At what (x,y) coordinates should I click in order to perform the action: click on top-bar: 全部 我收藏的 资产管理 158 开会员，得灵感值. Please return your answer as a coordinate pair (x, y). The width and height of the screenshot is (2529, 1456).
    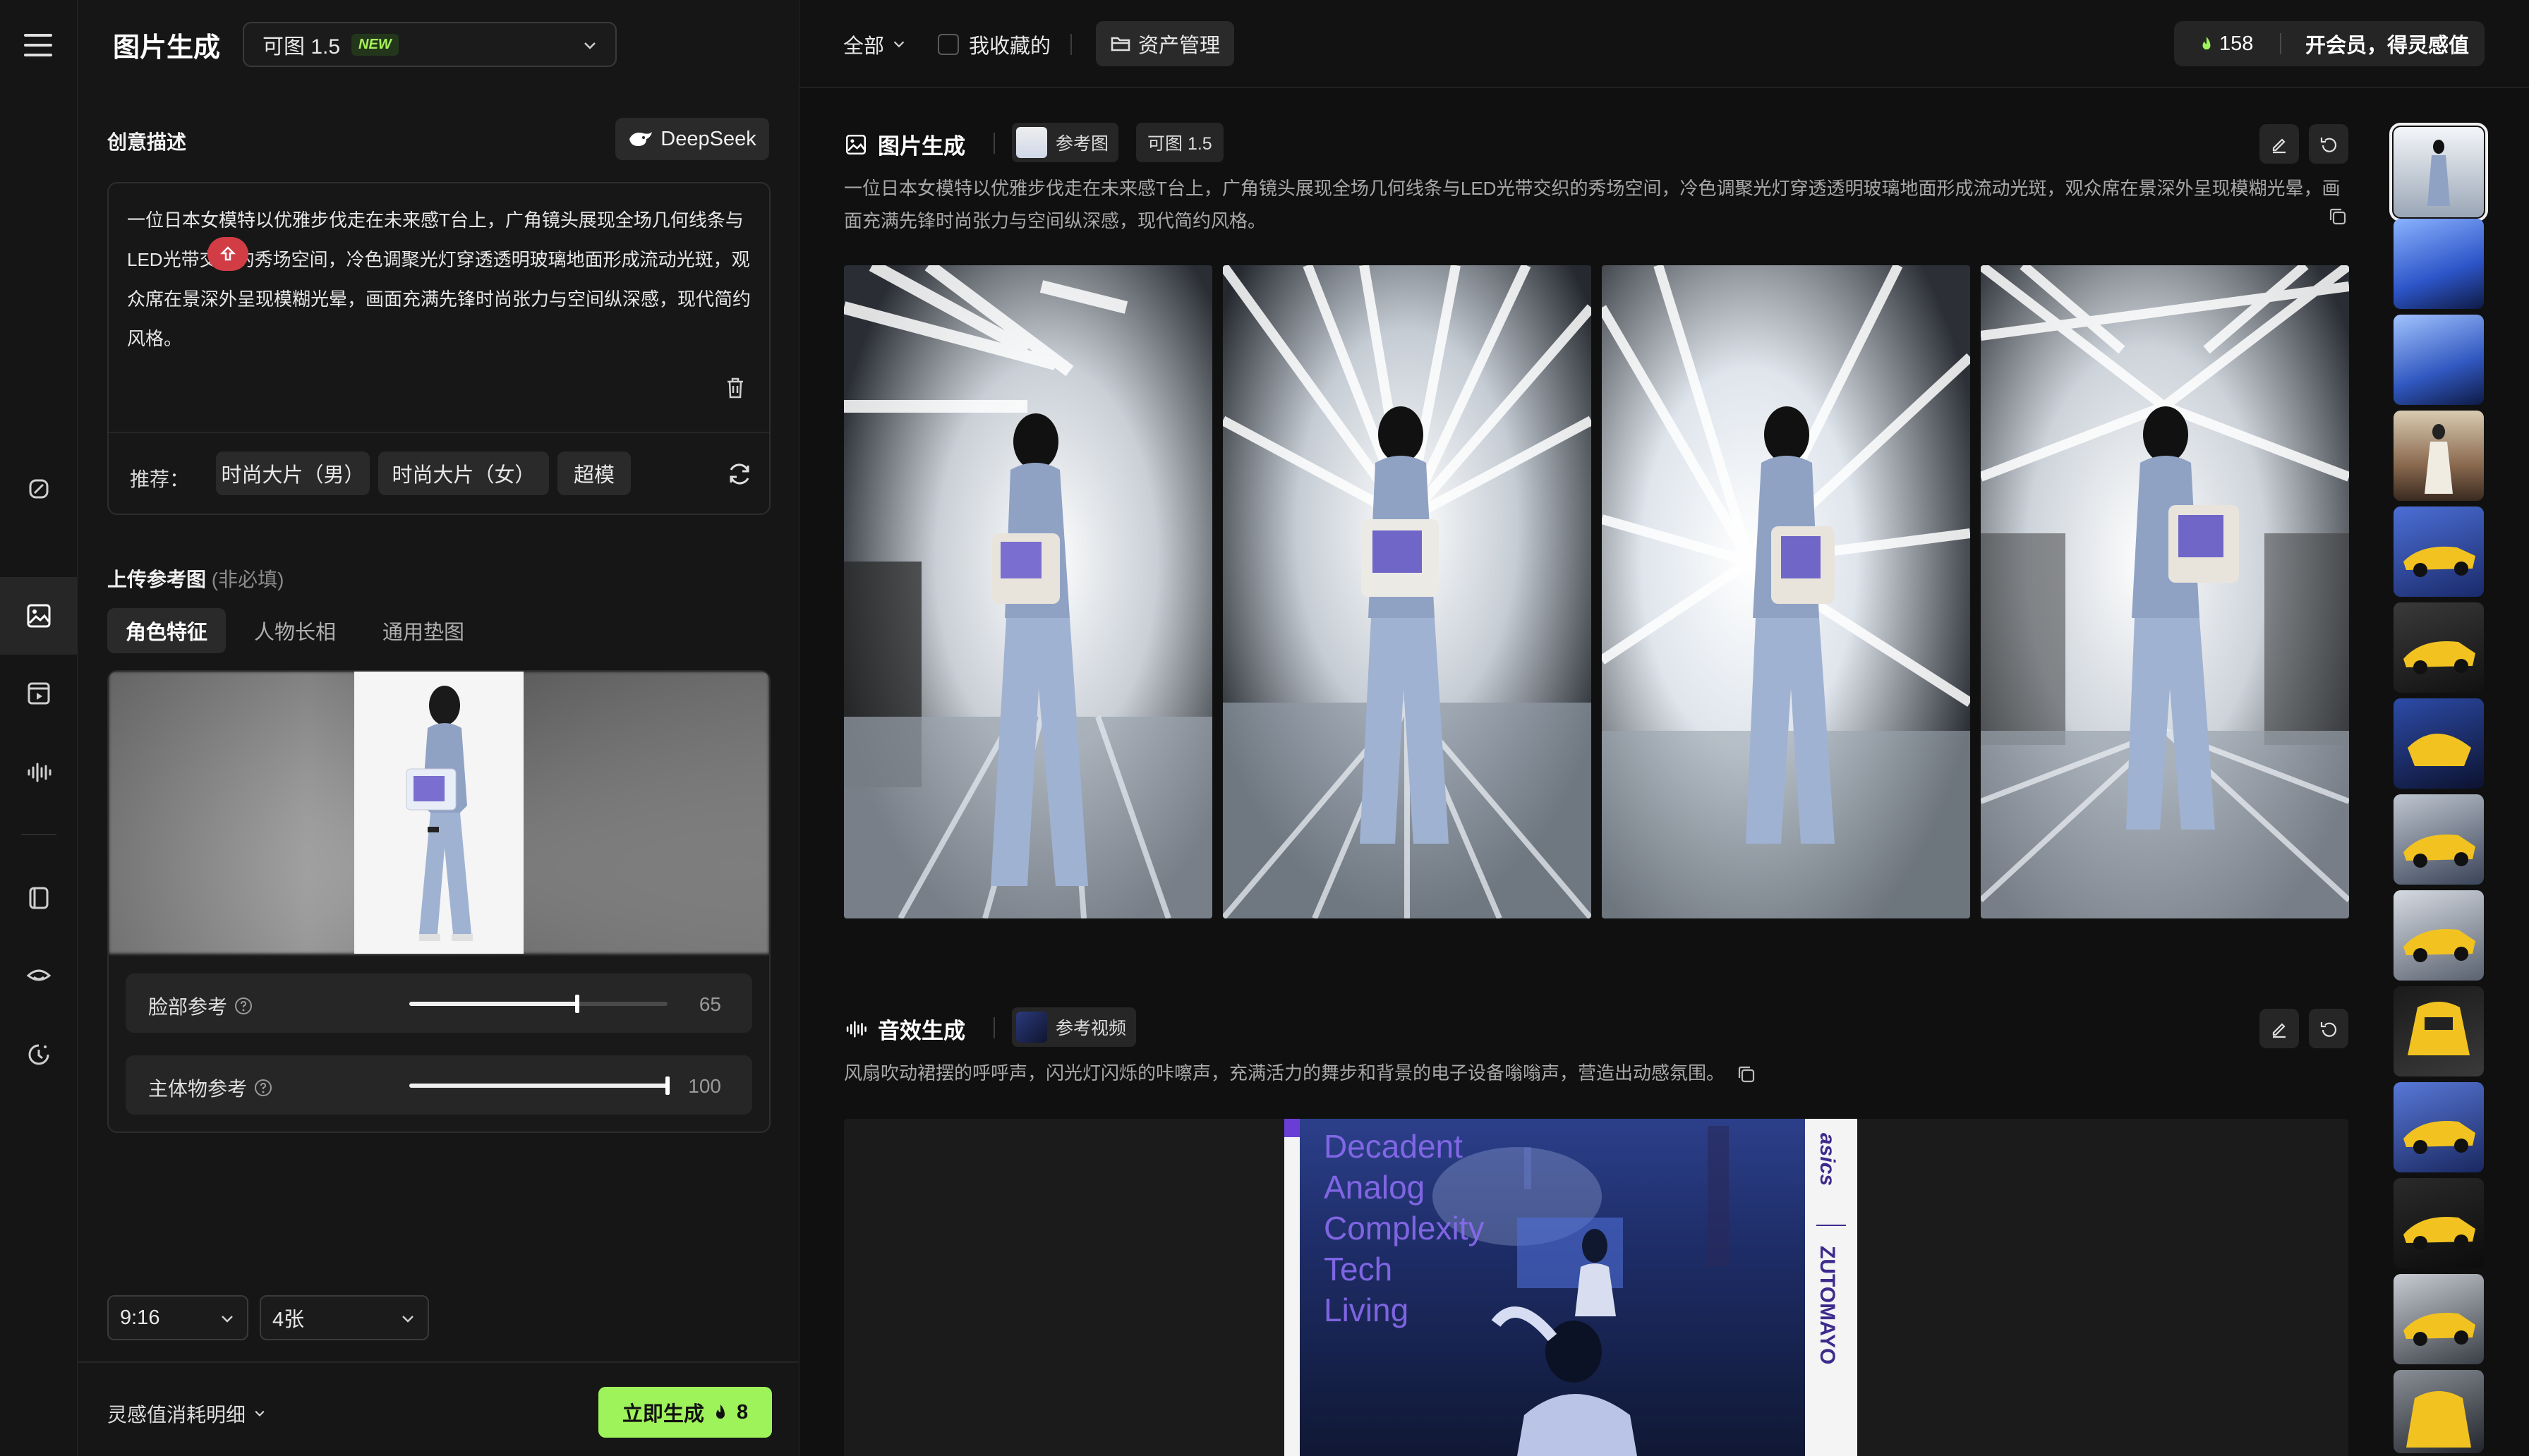
    Looking at the image, I should click on (1664, 44).